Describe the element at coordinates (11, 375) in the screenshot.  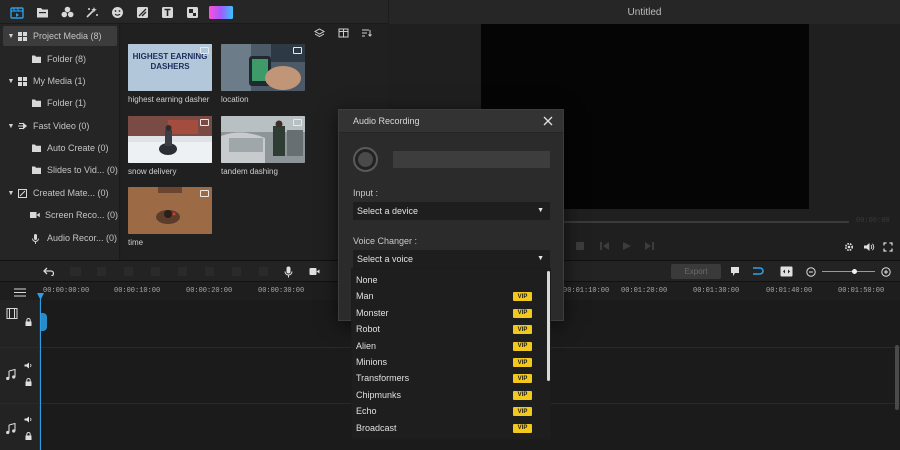
I see `music-note-icon` at that location.